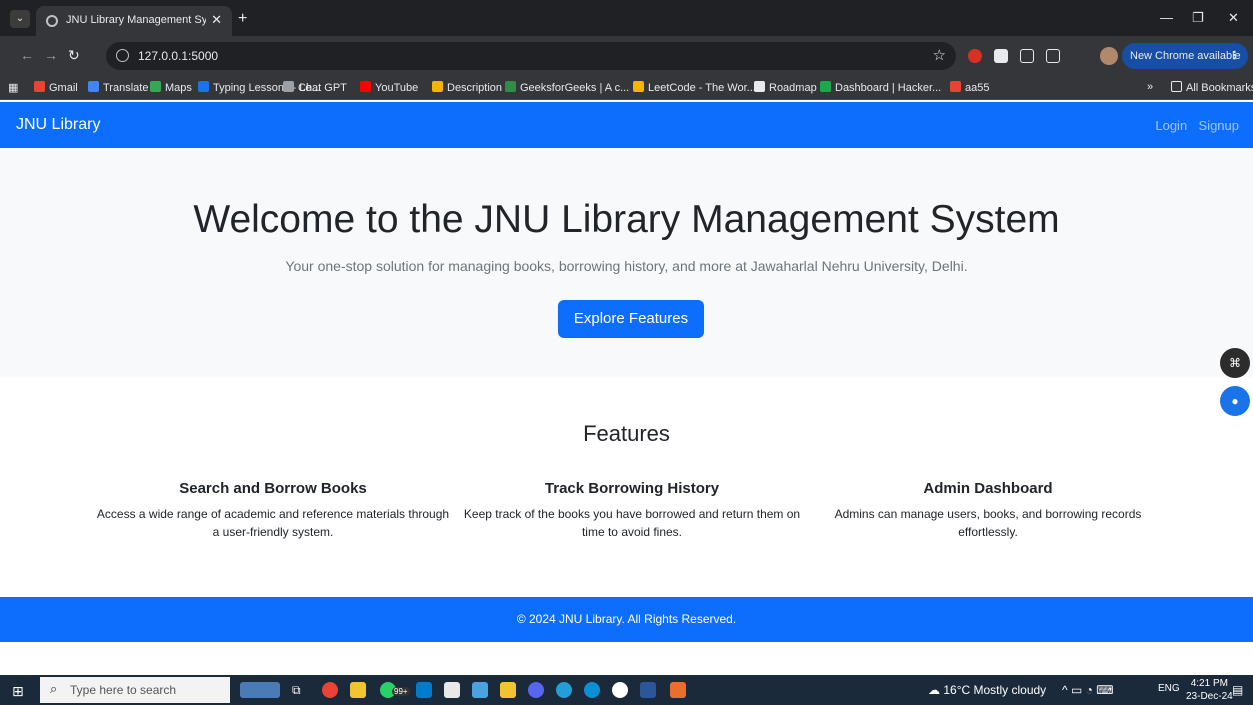 The image size is (1253, 705). I want to click on maximize-icon: ❐, so click(1198, 18).